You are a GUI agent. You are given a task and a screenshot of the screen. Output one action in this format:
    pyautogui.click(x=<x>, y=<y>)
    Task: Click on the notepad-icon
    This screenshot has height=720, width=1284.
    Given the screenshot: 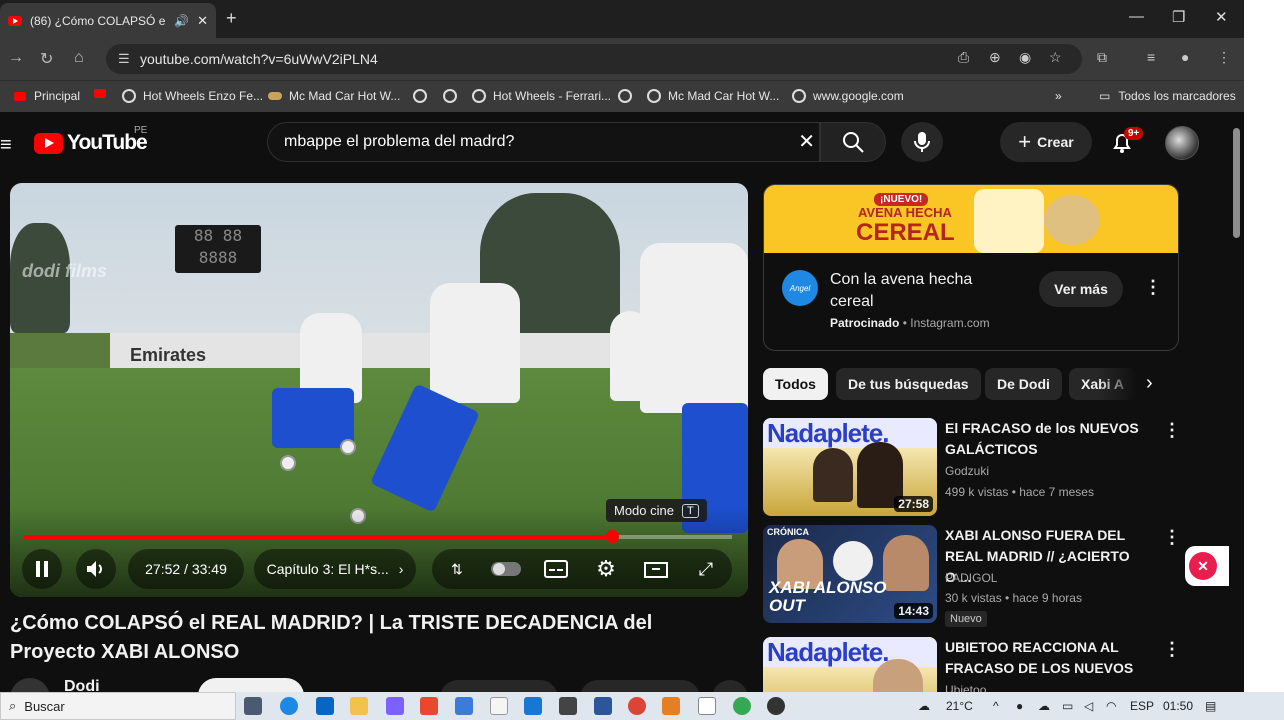 What is the action you would take?
    pyautogui.click(x=499, y=706)
    